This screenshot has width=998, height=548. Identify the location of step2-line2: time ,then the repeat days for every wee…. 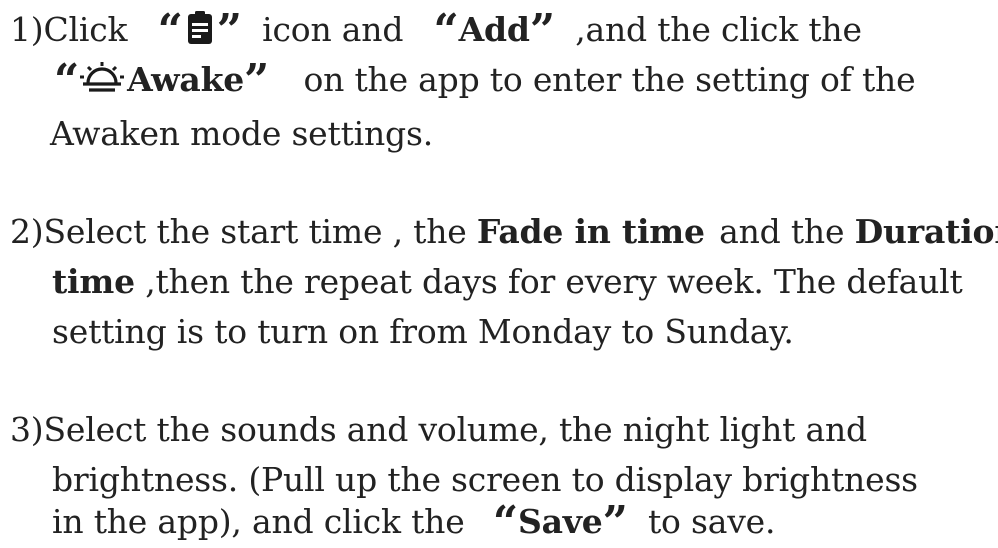
(507, 282).